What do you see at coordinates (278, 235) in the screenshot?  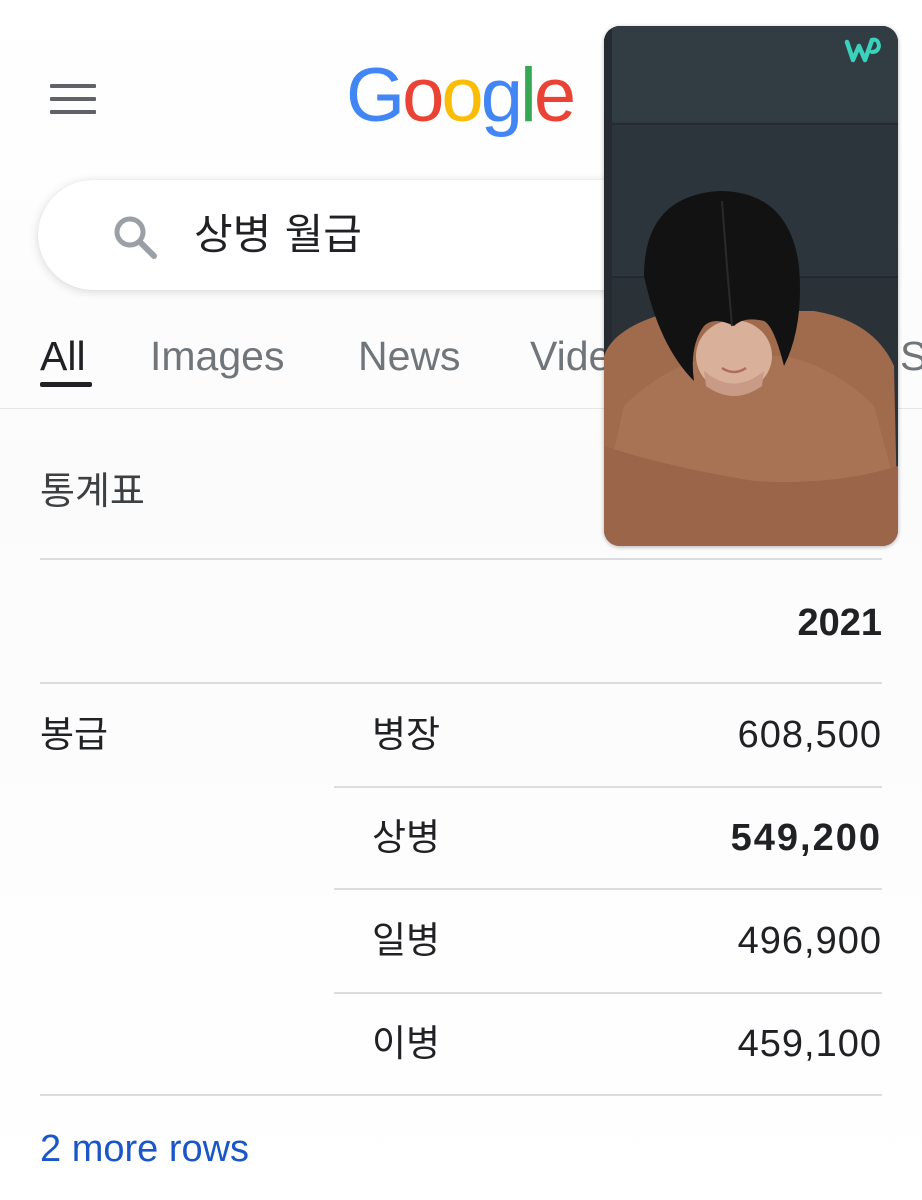 I see `search-query-text: 상병 월급` at bounding box center [278, 235].